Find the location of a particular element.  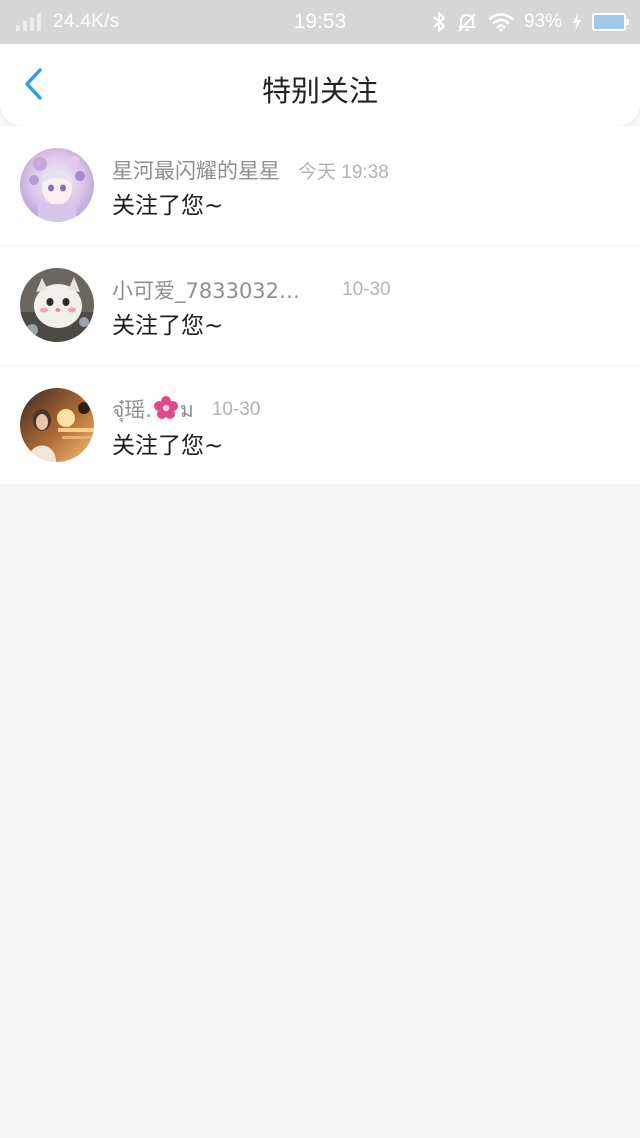

battery-icon is located at coordinates (610, 22).